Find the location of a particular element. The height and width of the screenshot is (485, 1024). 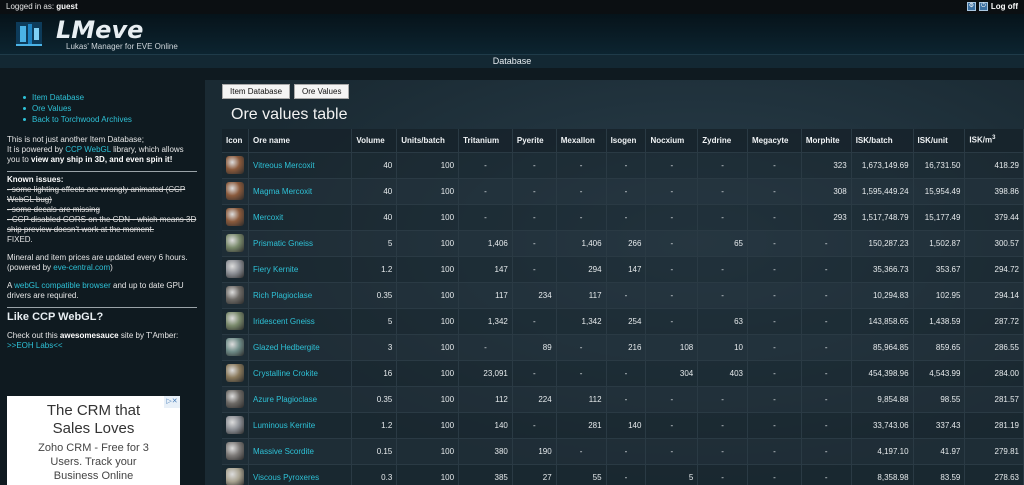

cell-nocxium: 108 is located at coordinates (672, 347).